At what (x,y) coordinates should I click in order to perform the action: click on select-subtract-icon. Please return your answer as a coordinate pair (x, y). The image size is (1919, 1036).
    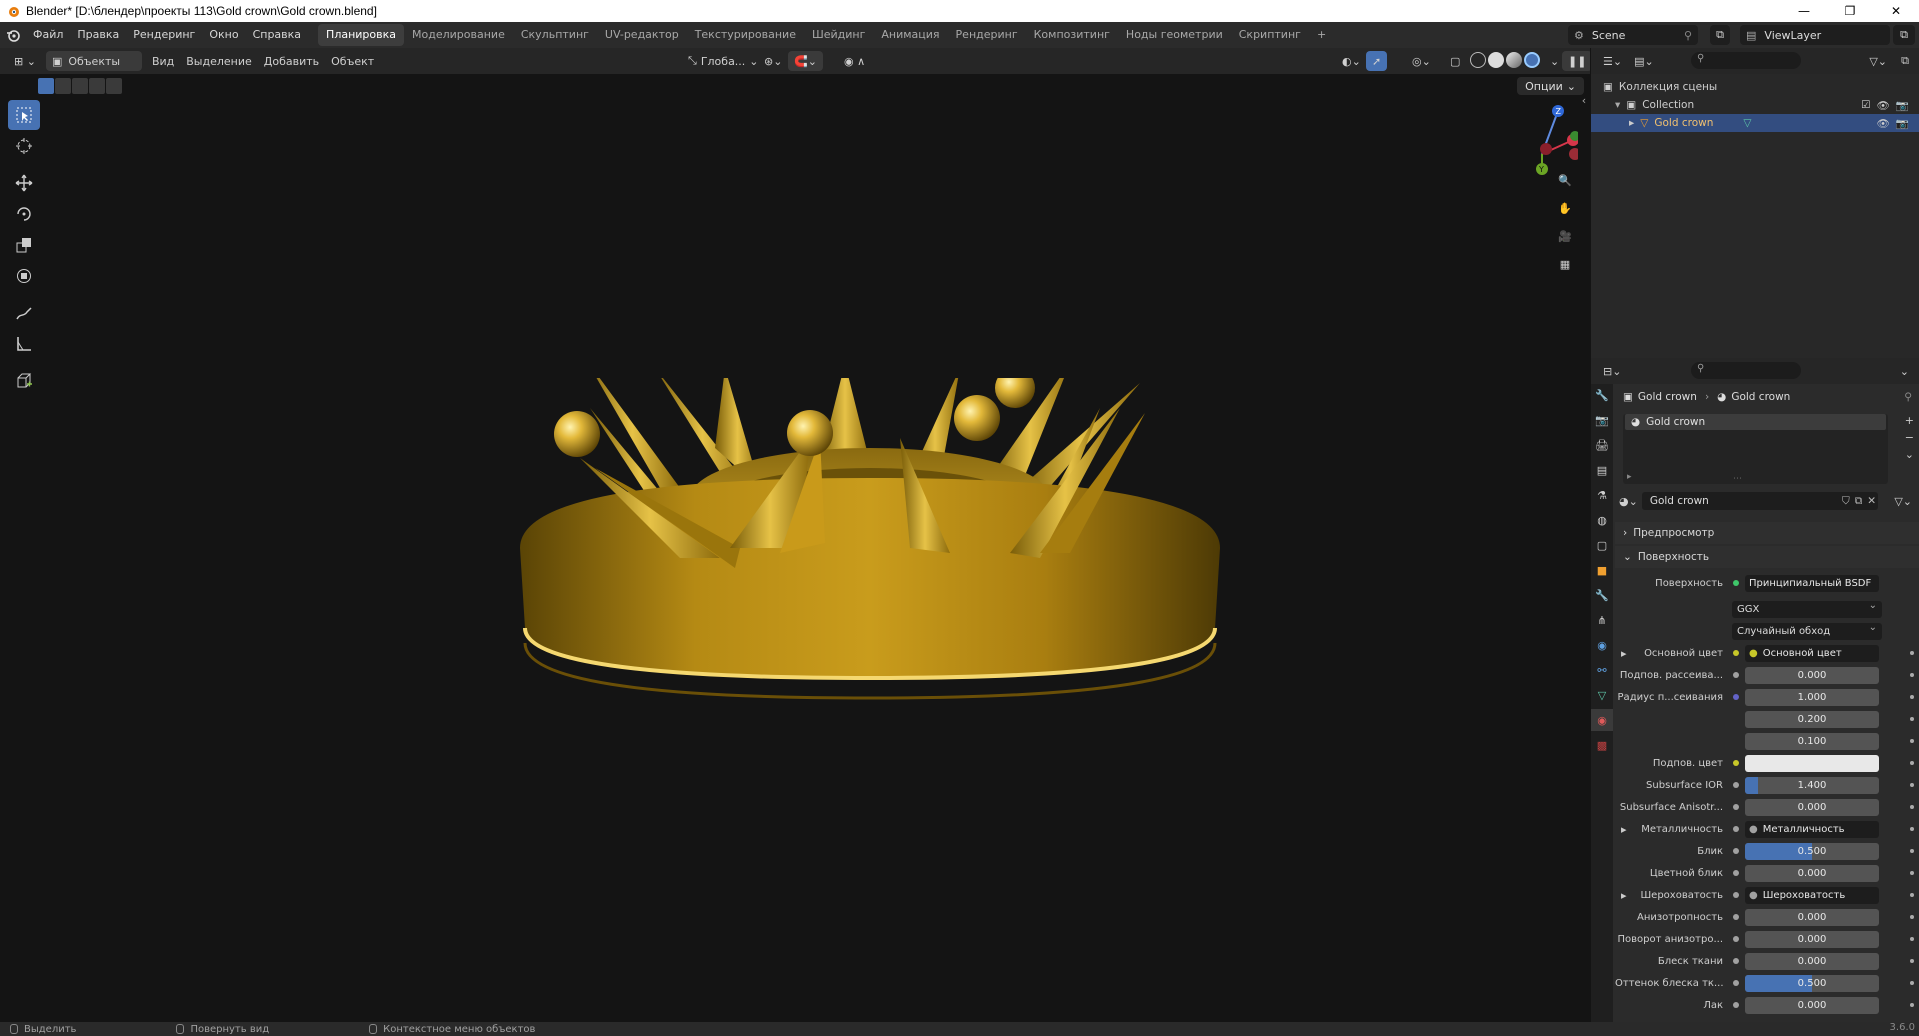
    Looking at the image, I should click on (80, 86).